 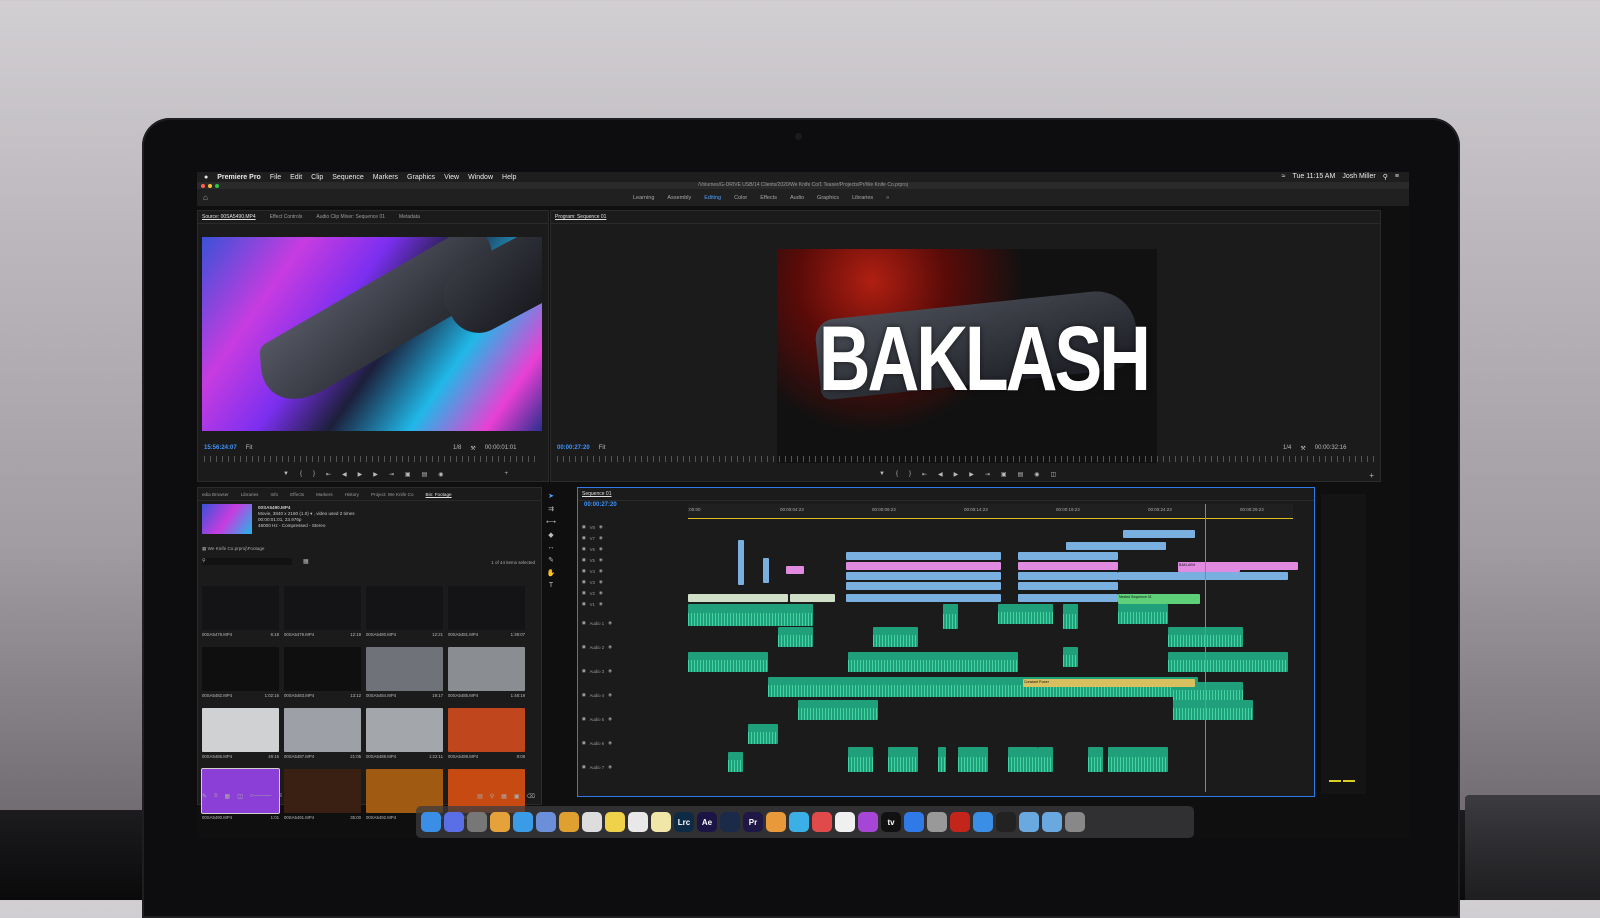 I want to click on menu-view: View, so click(x=451, y=177).